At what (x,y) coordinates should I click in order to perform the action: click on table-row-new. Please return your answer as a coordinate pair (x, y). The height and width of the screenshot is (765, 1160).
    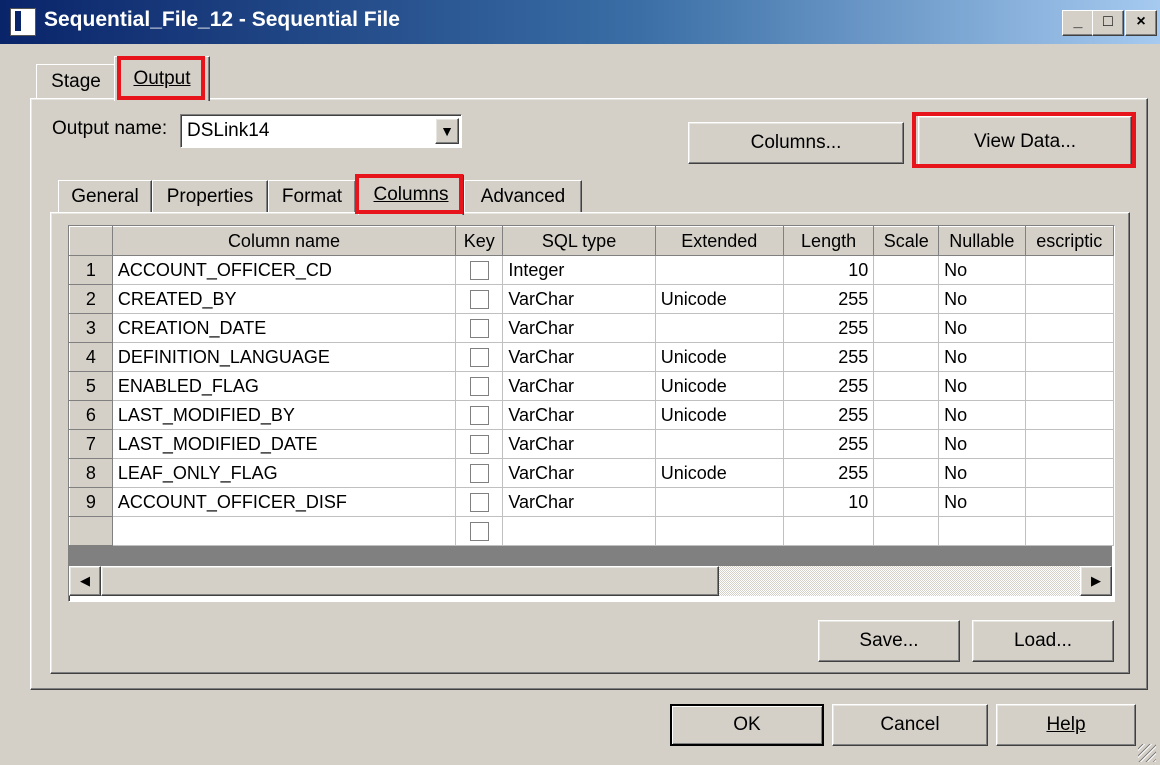
    Looking at the image, I should click on (591, 531).